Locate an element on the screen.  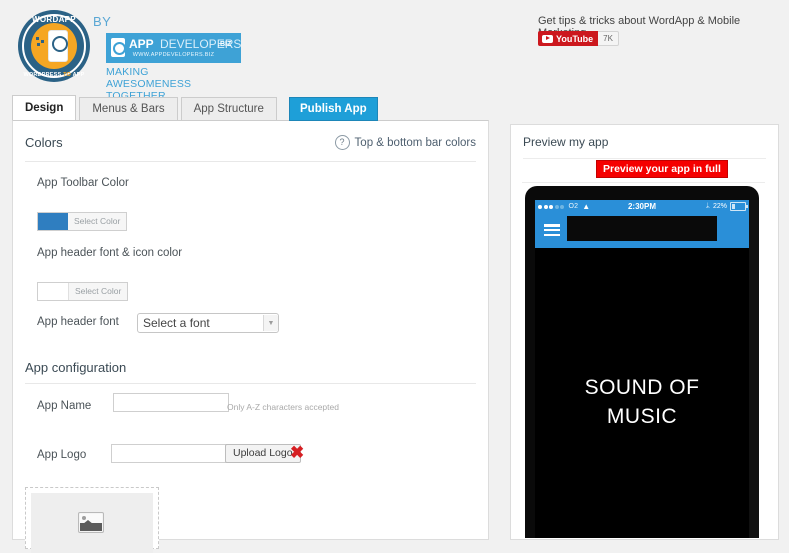
app-header-font-color-label: App header font & icon color is located at coordinates (110, 253).